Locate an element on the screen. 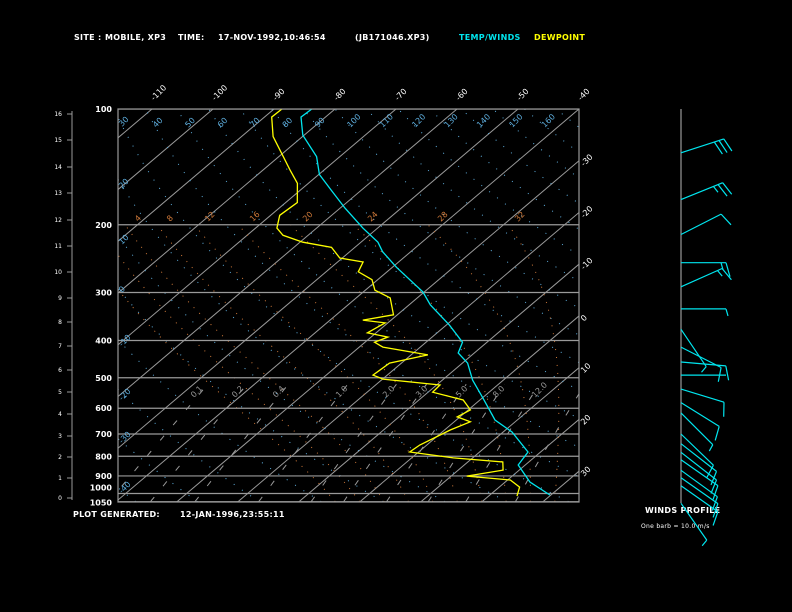  isotherm-label-right: 10 is located at coordinates (586, 368).